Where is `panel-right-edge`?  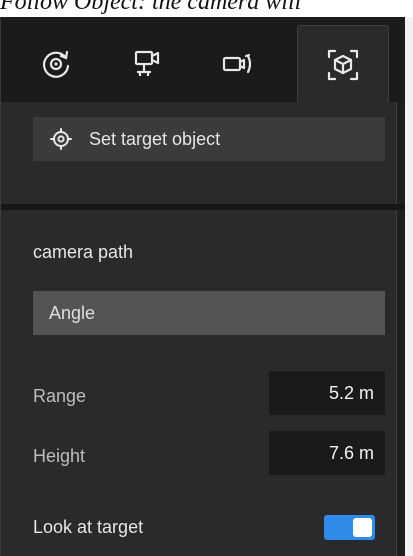 panel-right-edge is located at coordinates (409, 286).